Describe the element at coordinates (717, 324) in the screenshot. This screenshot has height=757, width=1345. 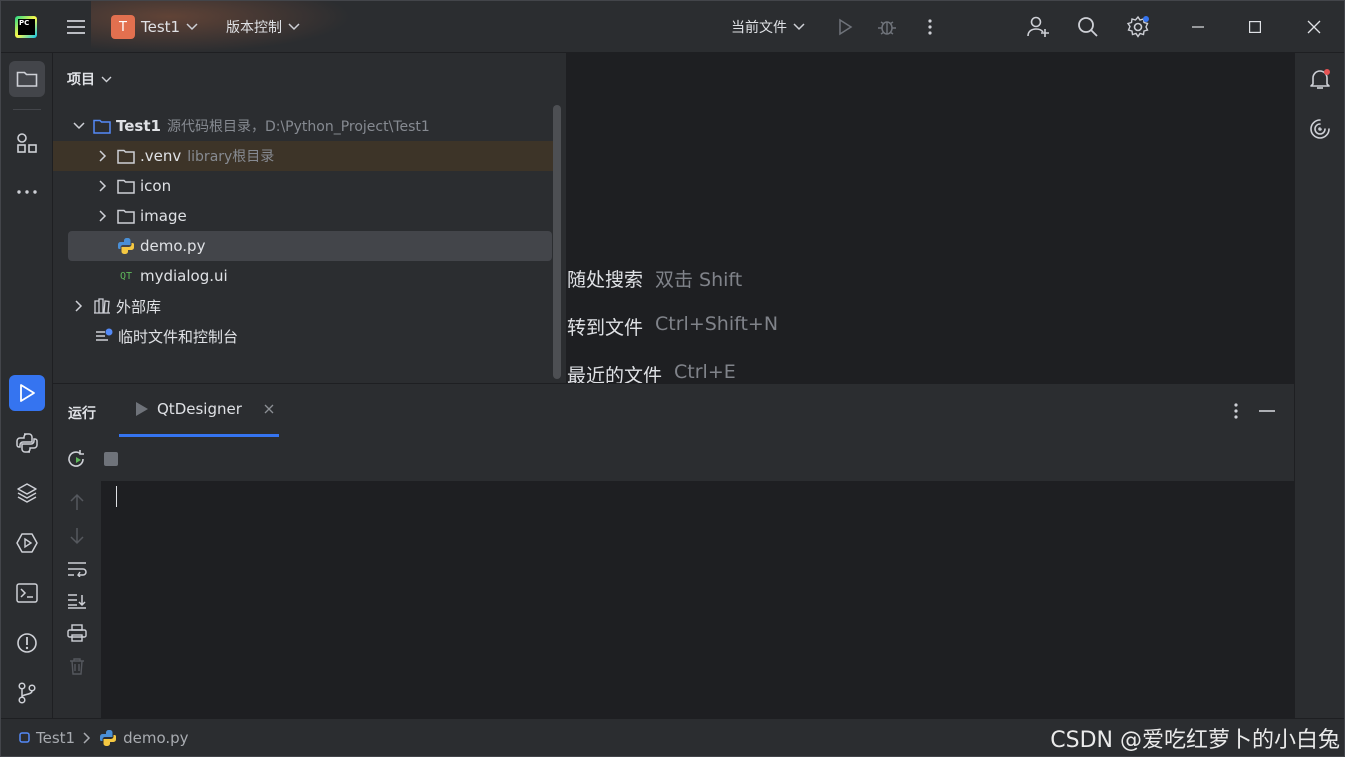
I see `hint-shortcut: Ctrl+Shift+N` at that location.